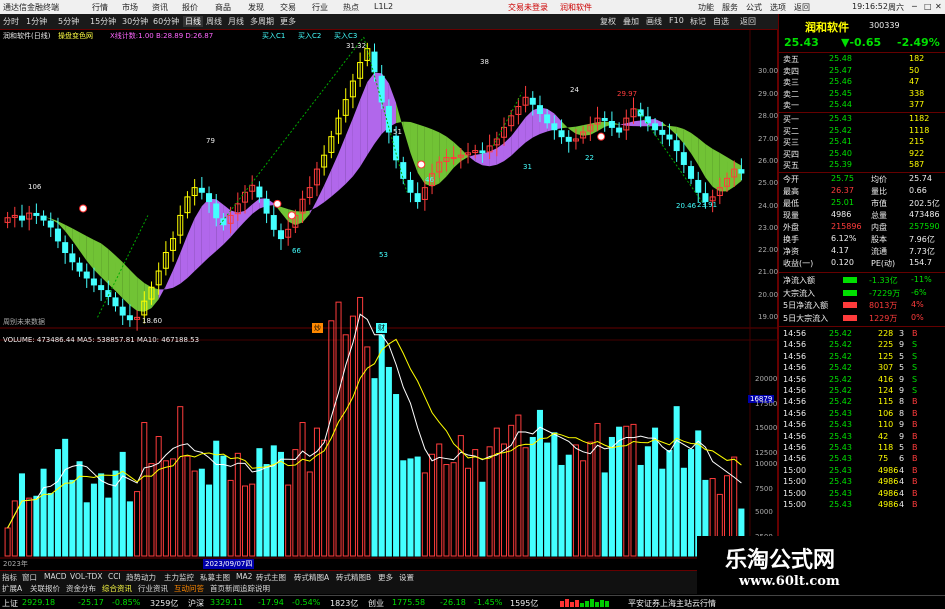  Describe the element at coordinates (103, 21) in the screenshot. I see `period-15min: 15分钟` at that location.